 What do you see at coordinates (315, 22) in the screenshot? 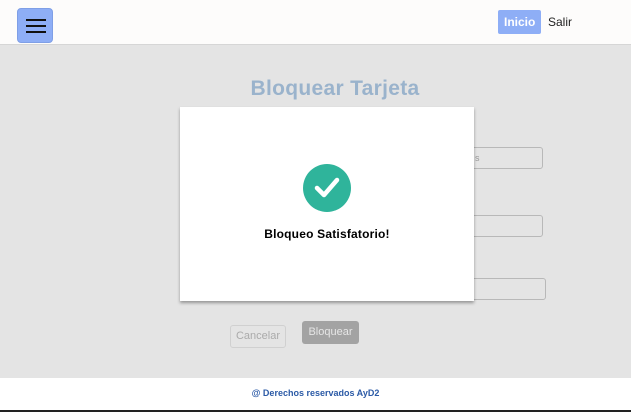
I see `top-navbar: Inicio Salir` at bounding box center [315, 22].